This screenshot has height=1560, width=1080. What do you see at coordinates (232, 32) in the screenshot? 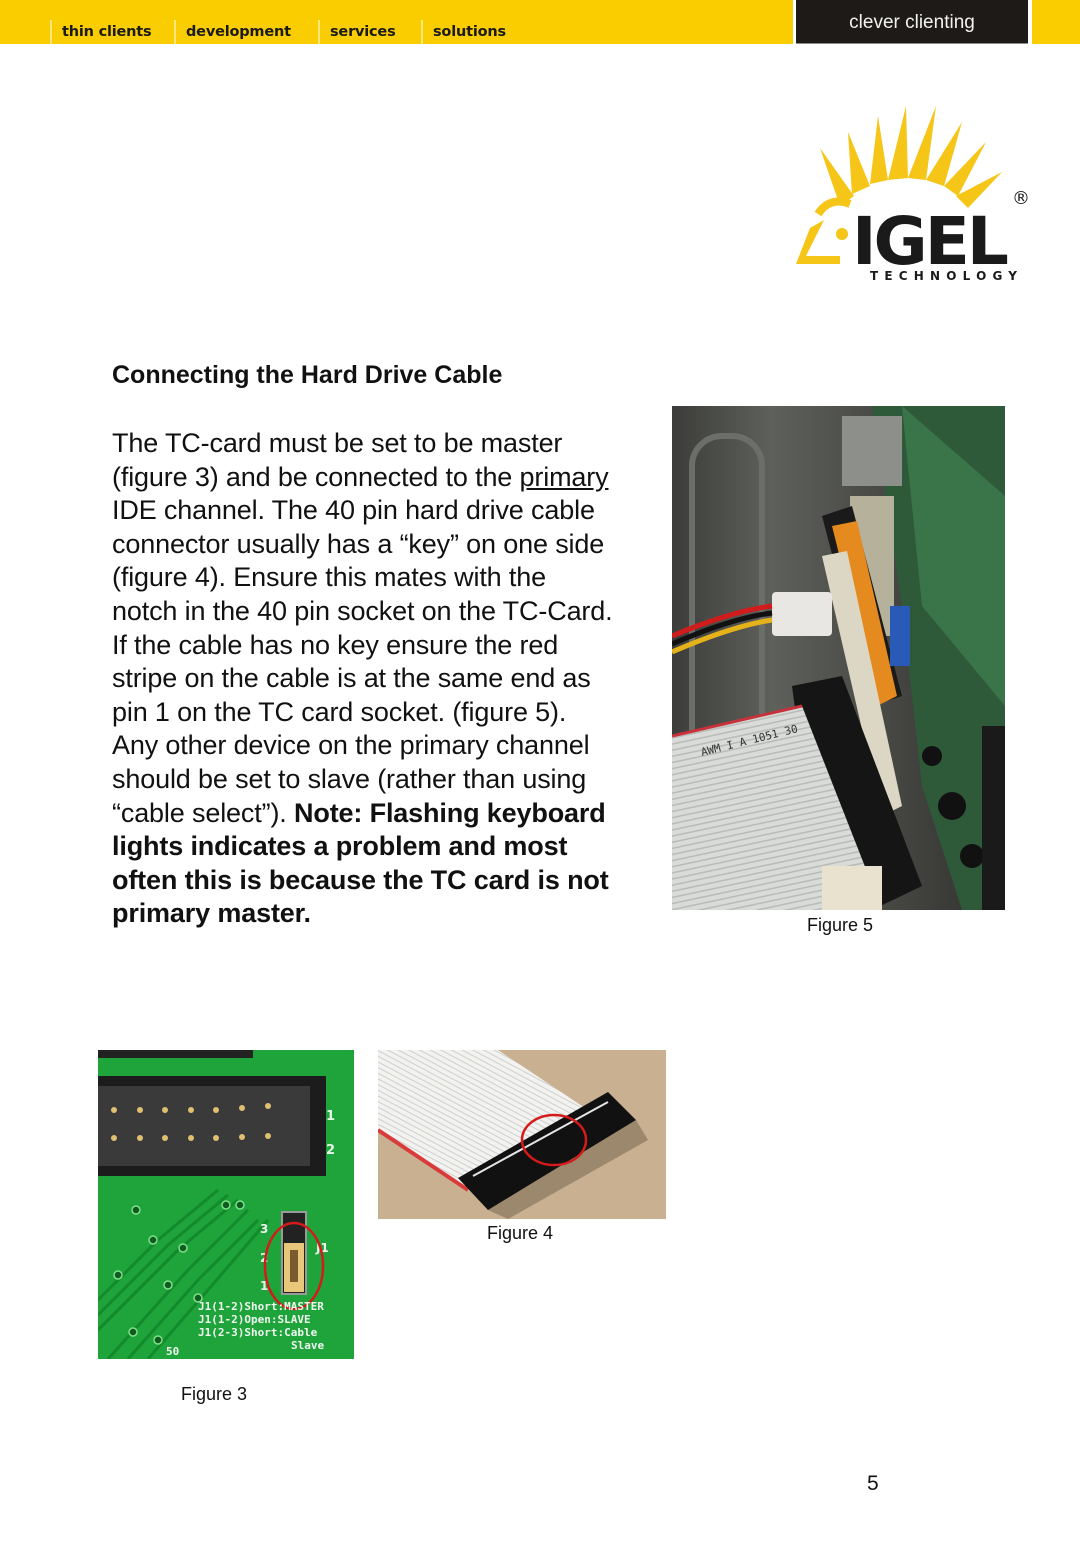
I see `nav-development: development` at bounding box center [232, 32].